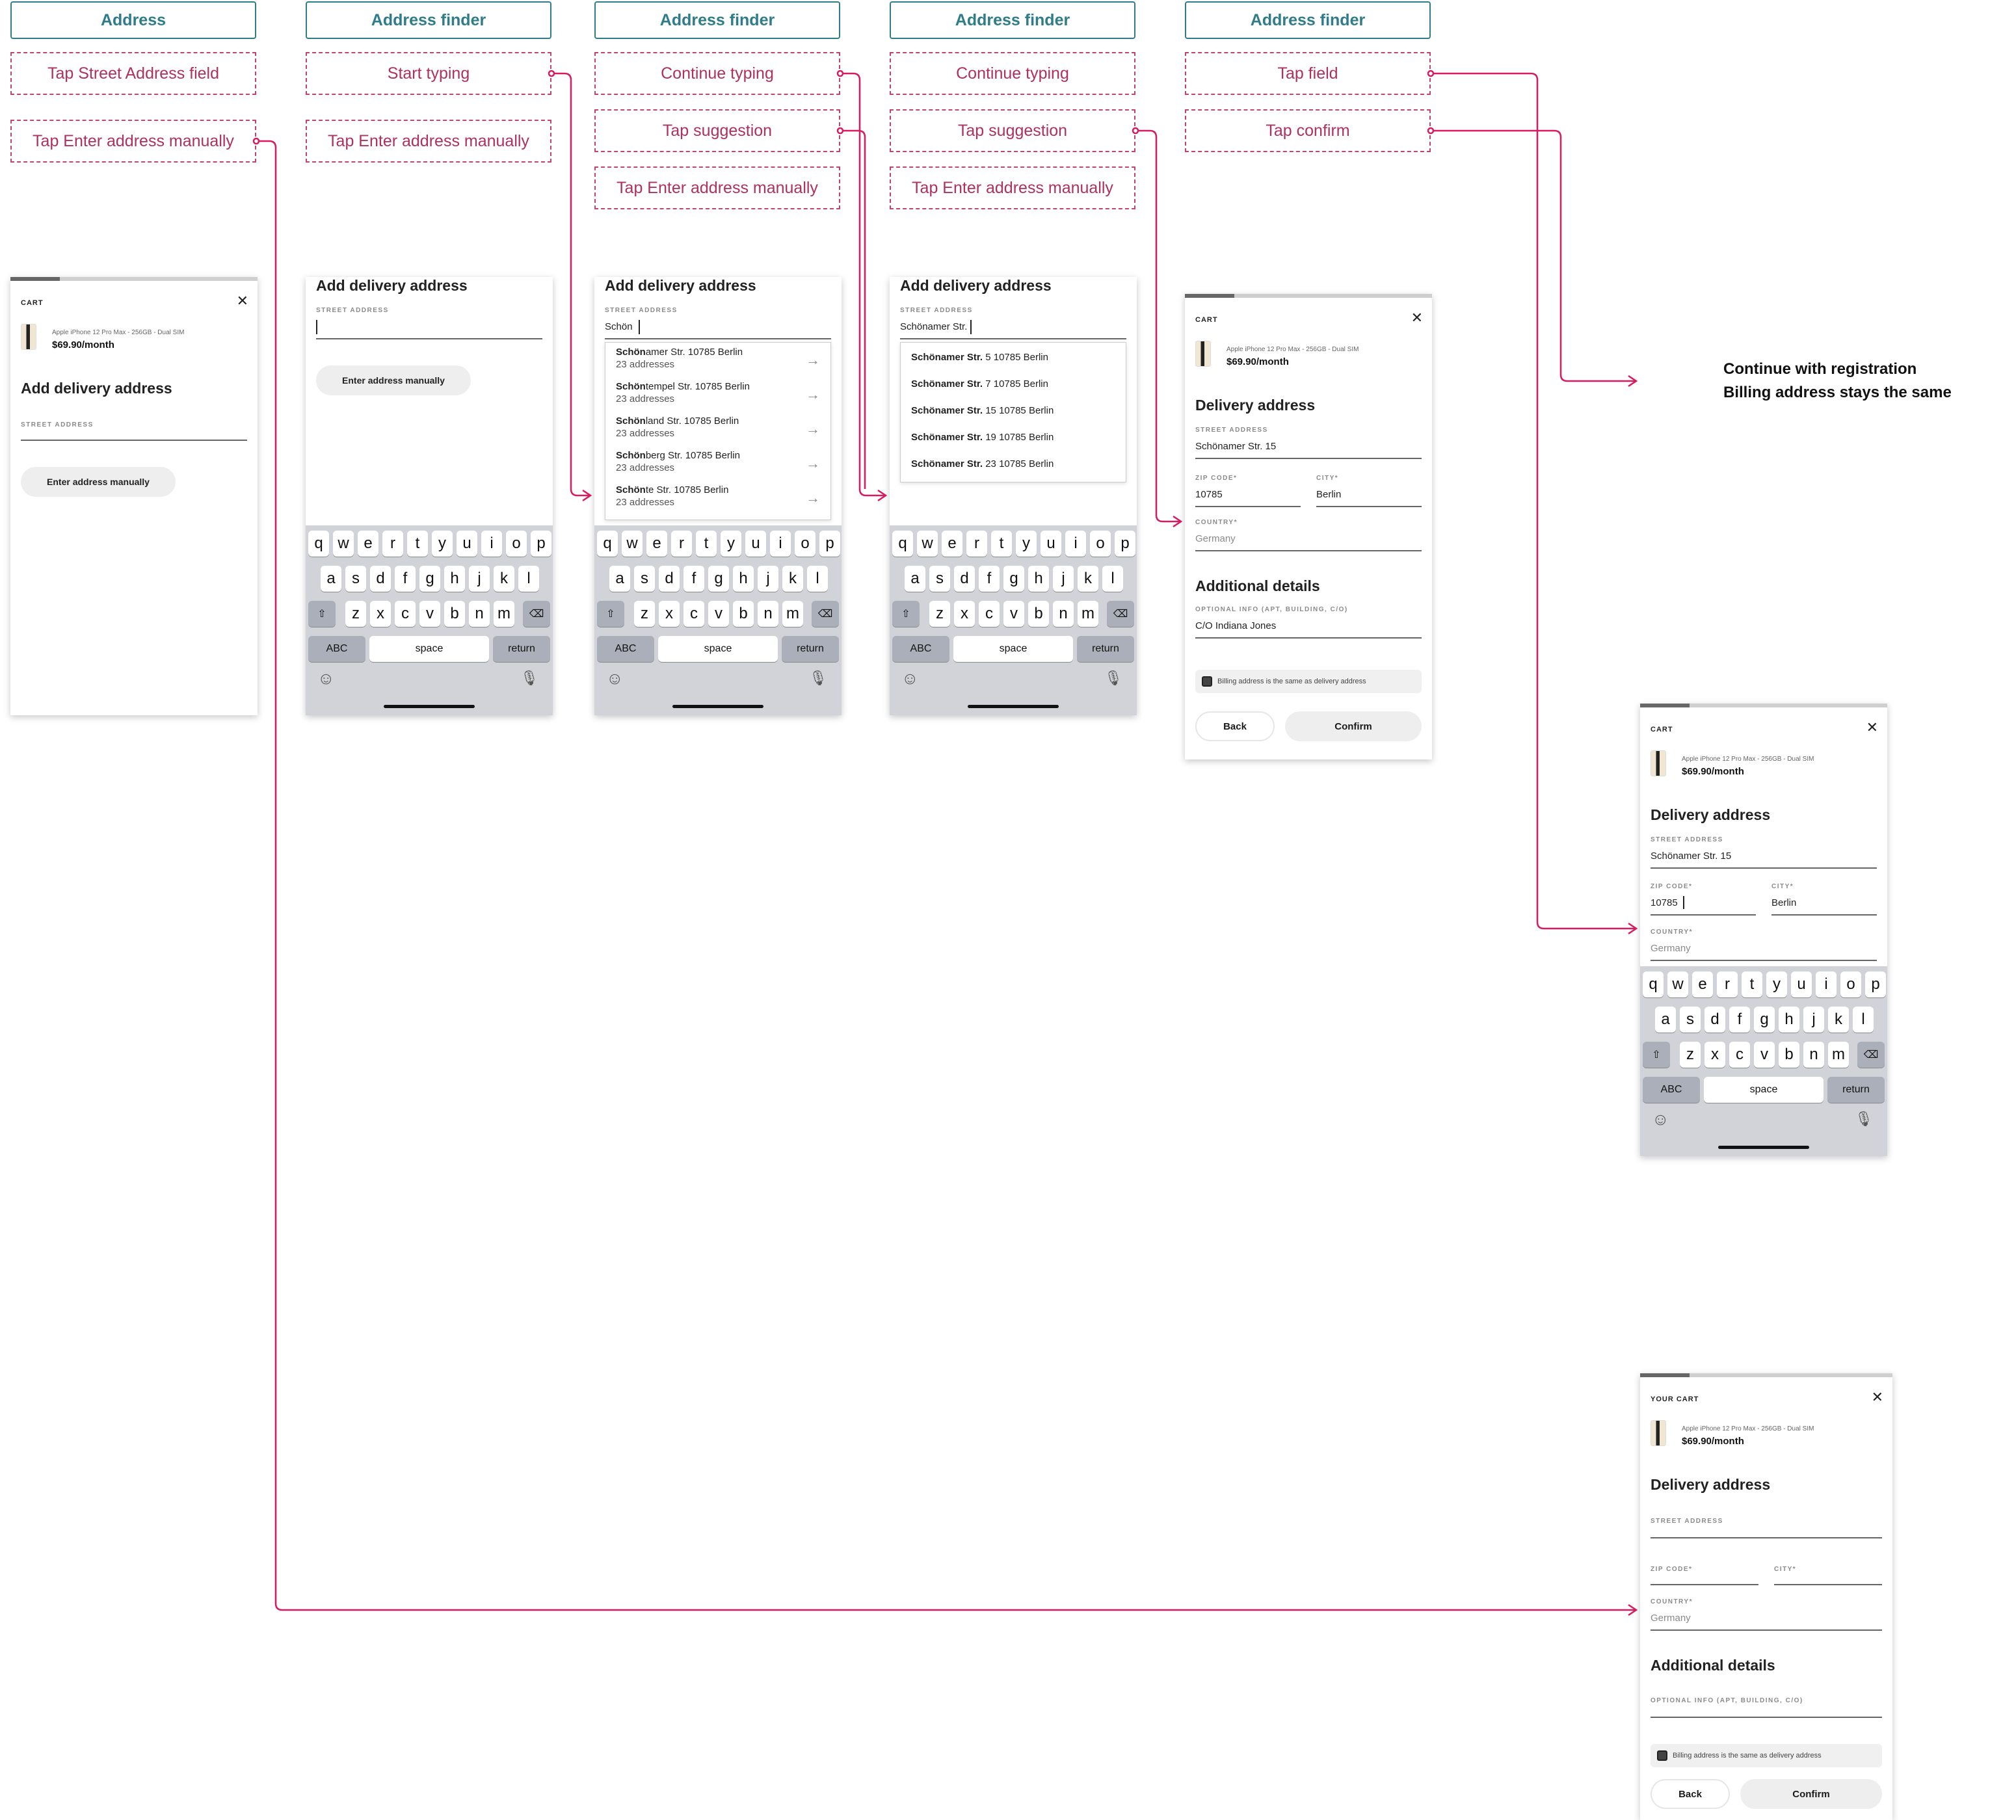 Image resolution: width=2016 pixels, height=1820 pixels. What do you see at coordinates (1013, 649) in the screenshot?
I see `space-key: space` at bounding box center [1013, 649].